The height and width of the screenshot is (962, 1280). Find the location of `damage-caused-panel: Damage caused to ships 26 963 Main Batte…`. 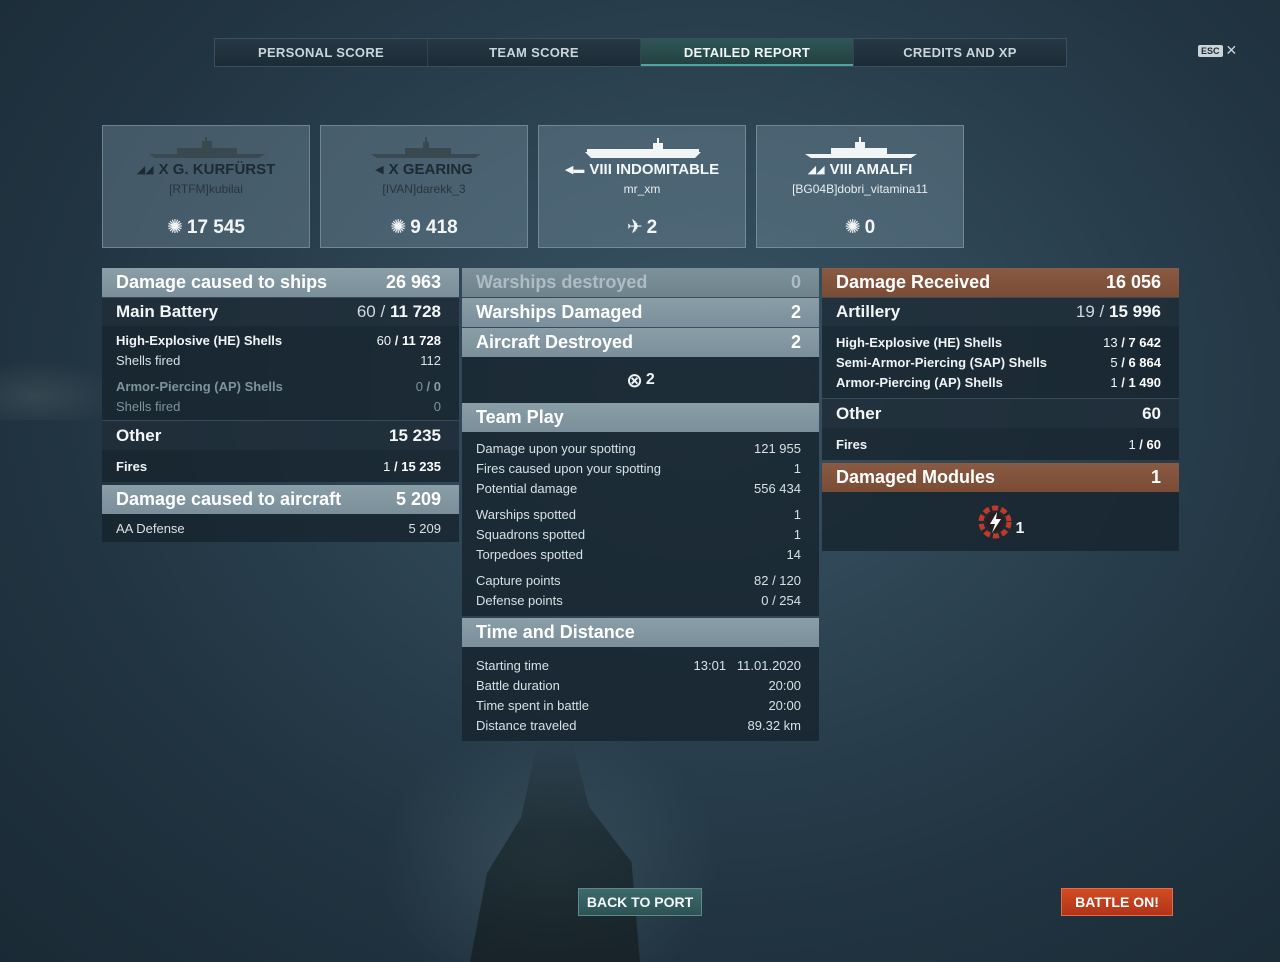

damage-caused-panel: Damage caused to ships 26 963 Main Batte… is located at coordinates (280, 405).